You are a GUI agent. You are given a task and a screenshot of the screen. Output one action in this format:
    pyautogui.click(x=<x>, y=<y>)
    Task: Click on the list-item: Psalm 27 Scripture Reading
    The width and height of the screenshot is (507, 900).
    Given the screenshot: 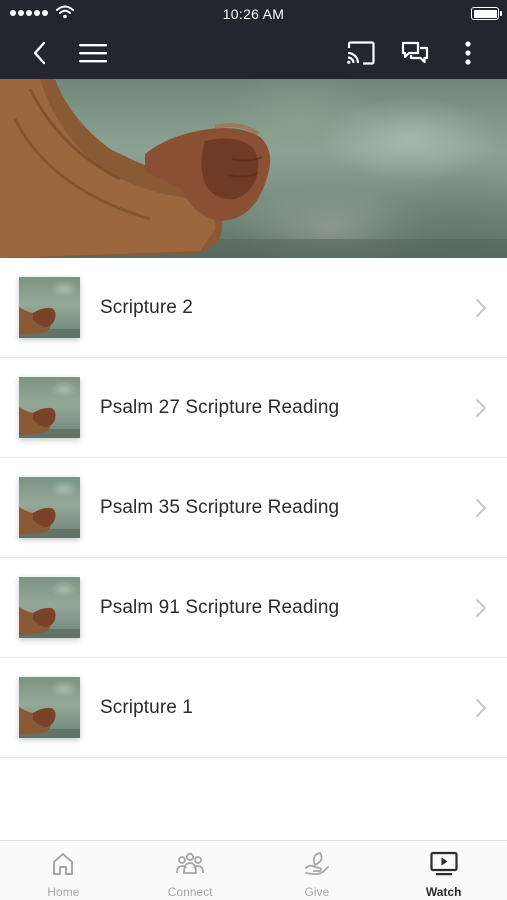 What is the action you would take?
    pyautogui.click(x=253, y=408)
    